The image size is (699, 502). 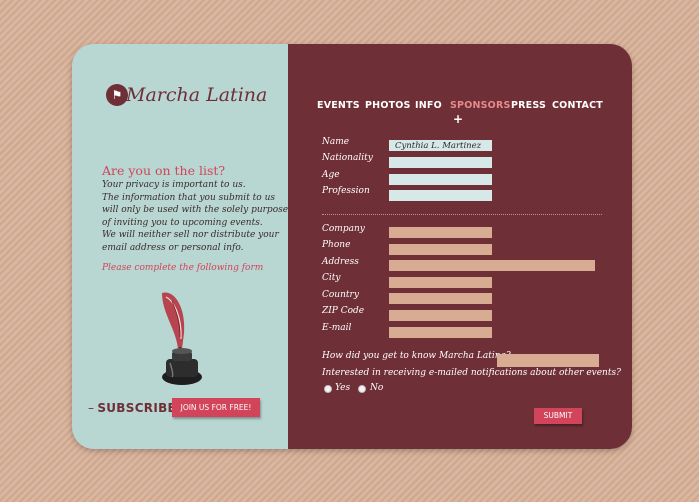 What do you see at coordinates (117, 95) in the screenshot?
I see `flag-icon: ⚑` at bounding box center [117, 95].